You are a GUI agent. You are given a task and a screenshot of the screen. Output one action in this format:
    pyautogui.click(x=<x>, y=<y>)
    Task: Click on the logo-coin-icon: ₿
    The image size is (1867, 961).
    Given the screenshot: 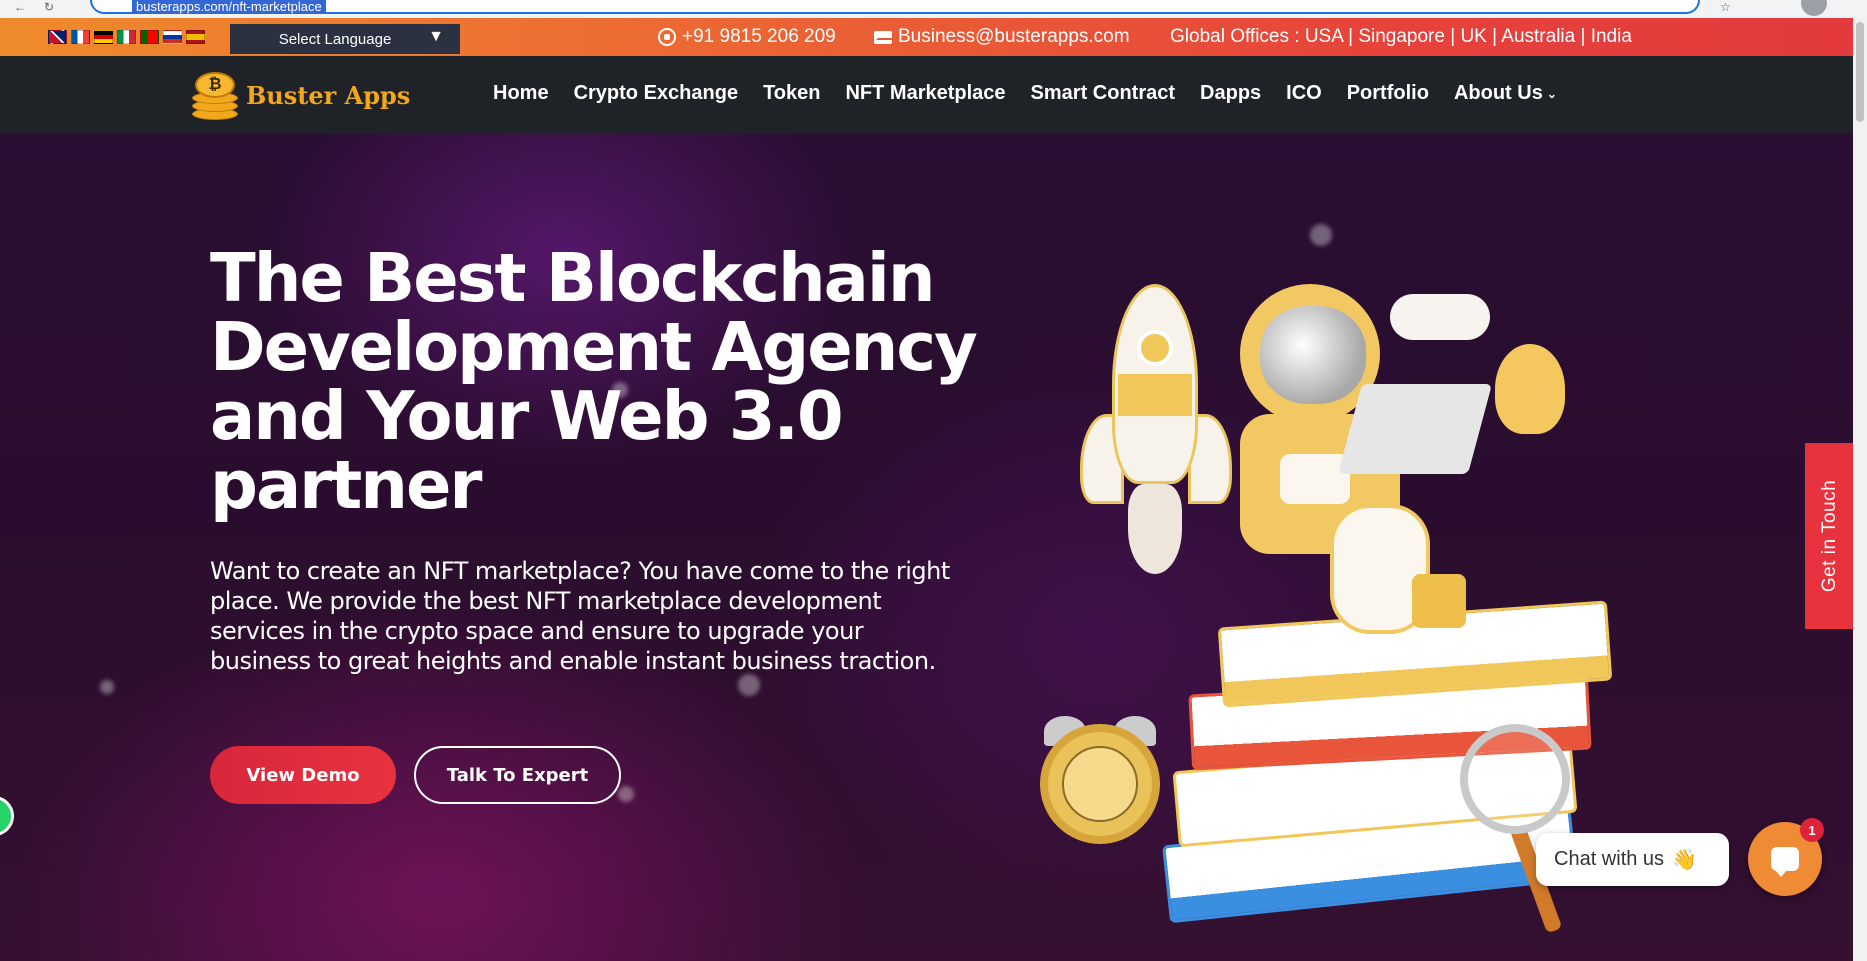 What is the action you would take?
    pyautogui.click(x=215, y=95)
    